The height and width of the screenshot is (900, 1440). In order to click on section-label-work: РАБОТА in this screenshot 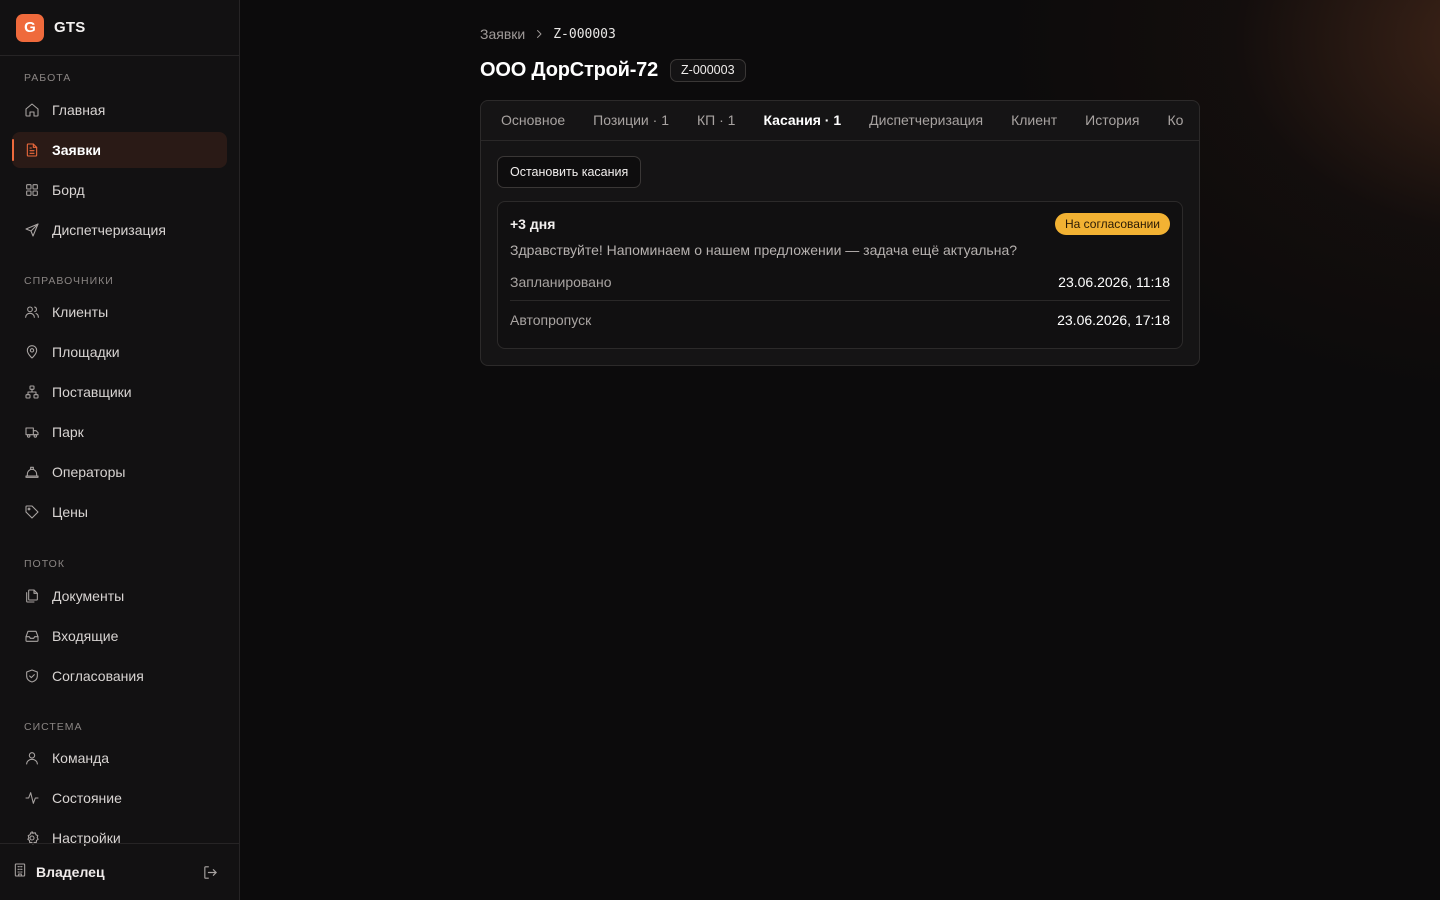, I will do `click(48, 78)`.